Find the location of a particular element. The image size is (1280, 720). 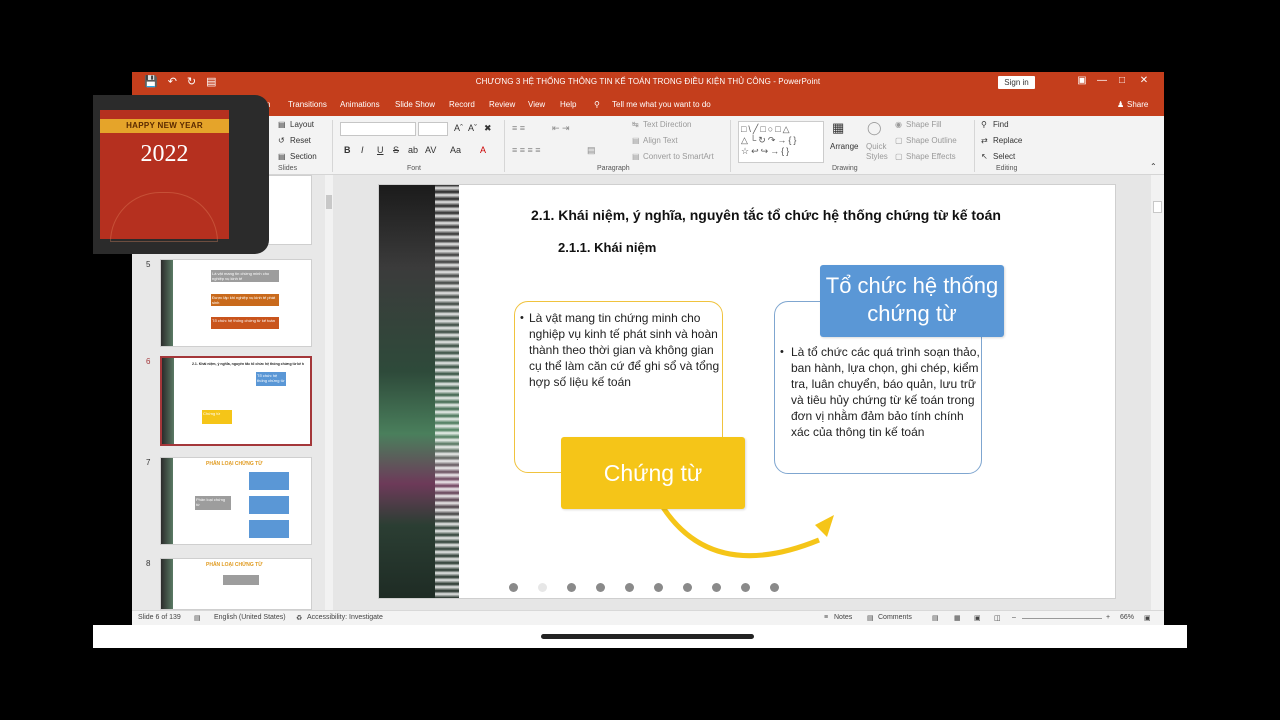

layout-button: Layout is located at coordinates (302, 124).